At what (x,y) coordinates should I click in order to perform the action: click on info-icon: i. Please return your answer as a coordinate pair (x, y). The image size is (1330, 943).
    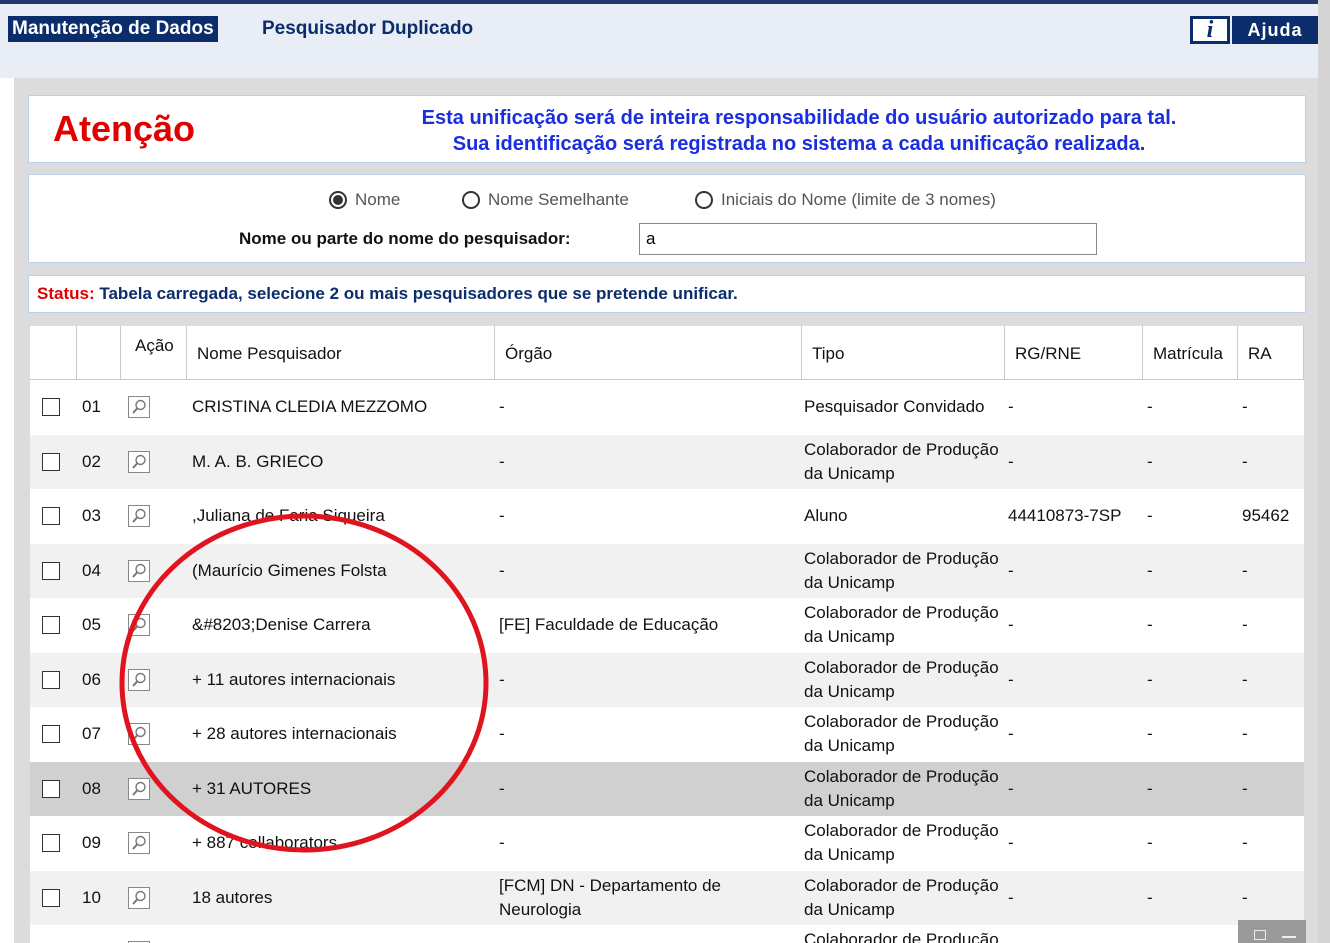
    Looking at the image, I should click on (1210, 30).